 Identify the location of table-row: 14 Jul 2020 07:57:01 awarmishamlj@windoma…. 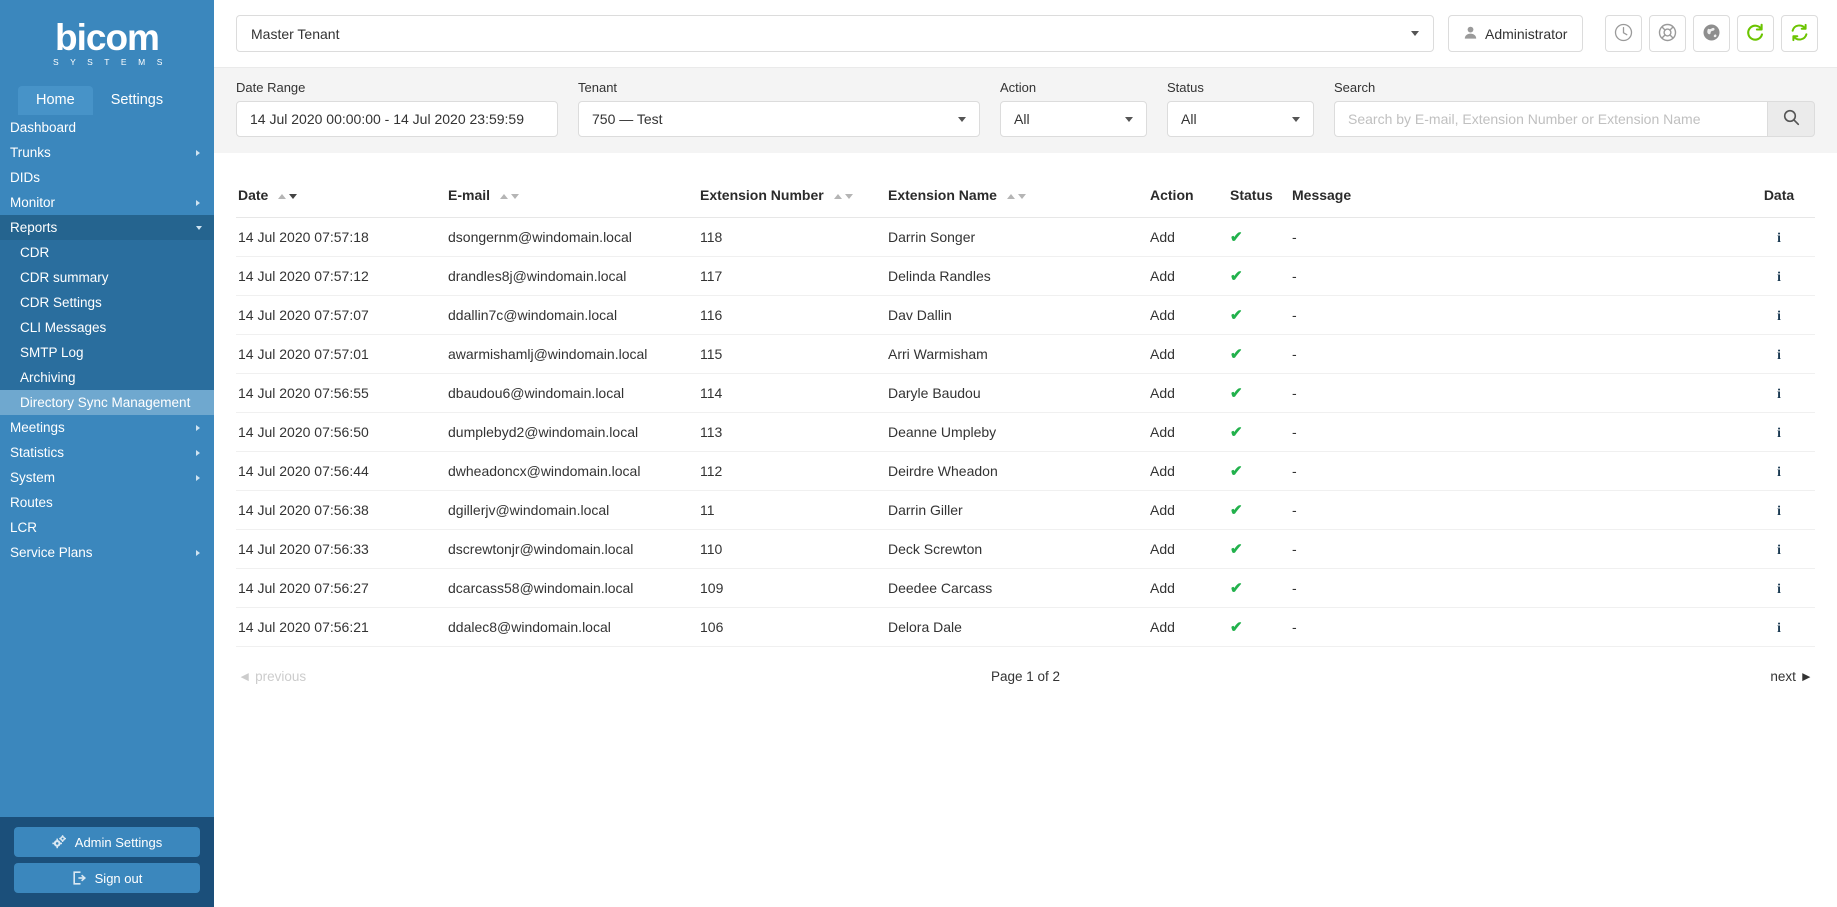
(1025, 354).